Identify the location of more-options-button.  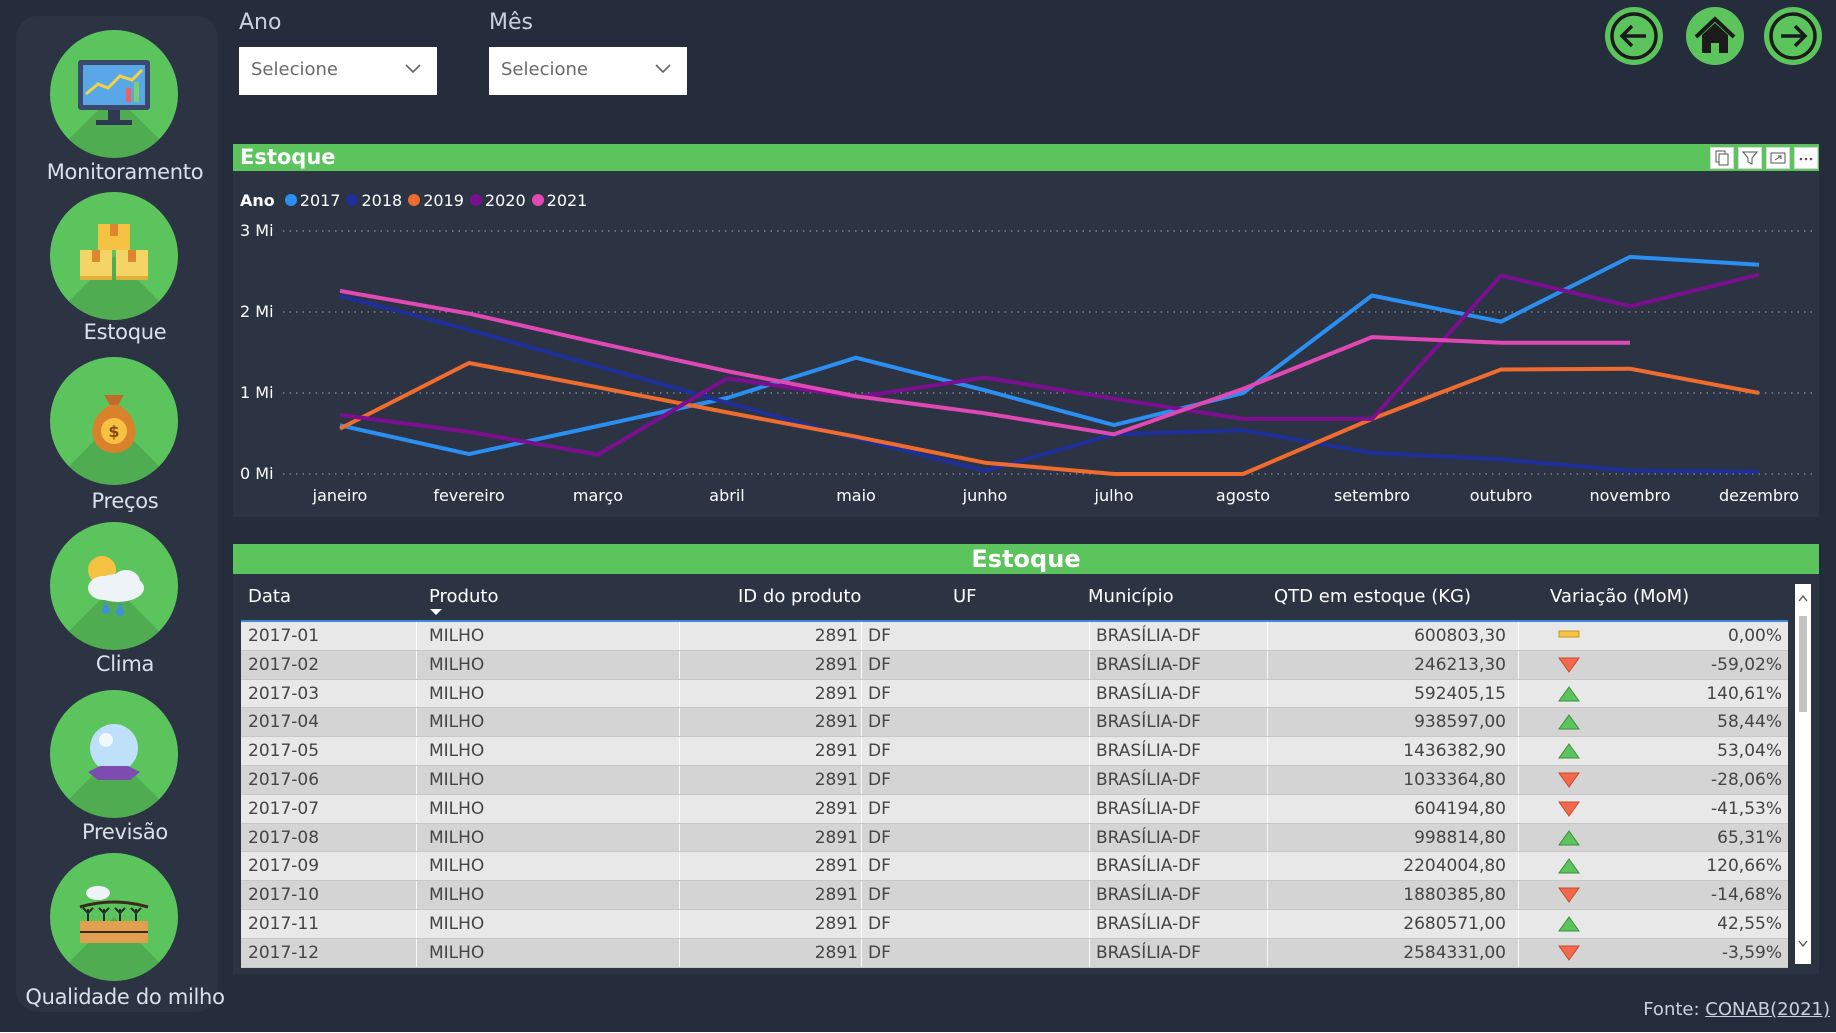
(1806, 158).